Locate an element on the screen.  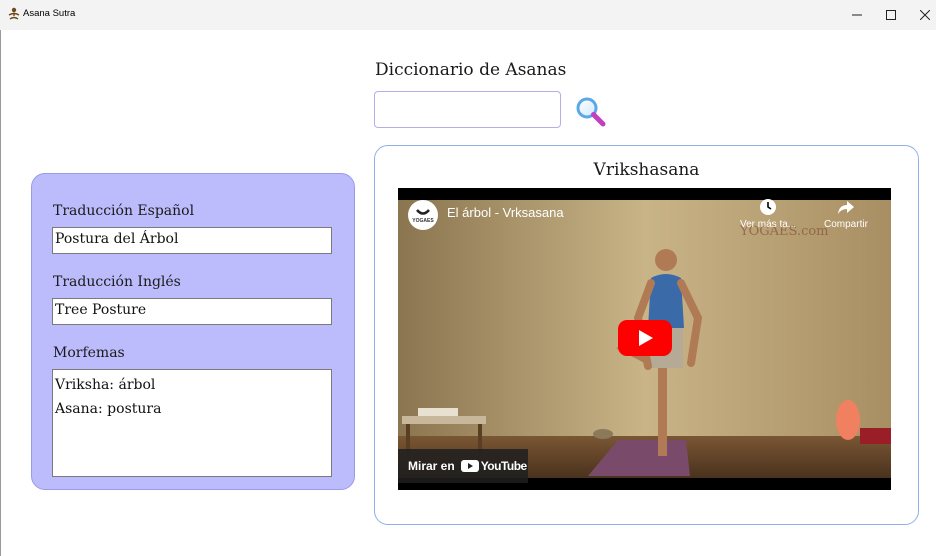
maximize-icon is located at coordinates (891, 15).